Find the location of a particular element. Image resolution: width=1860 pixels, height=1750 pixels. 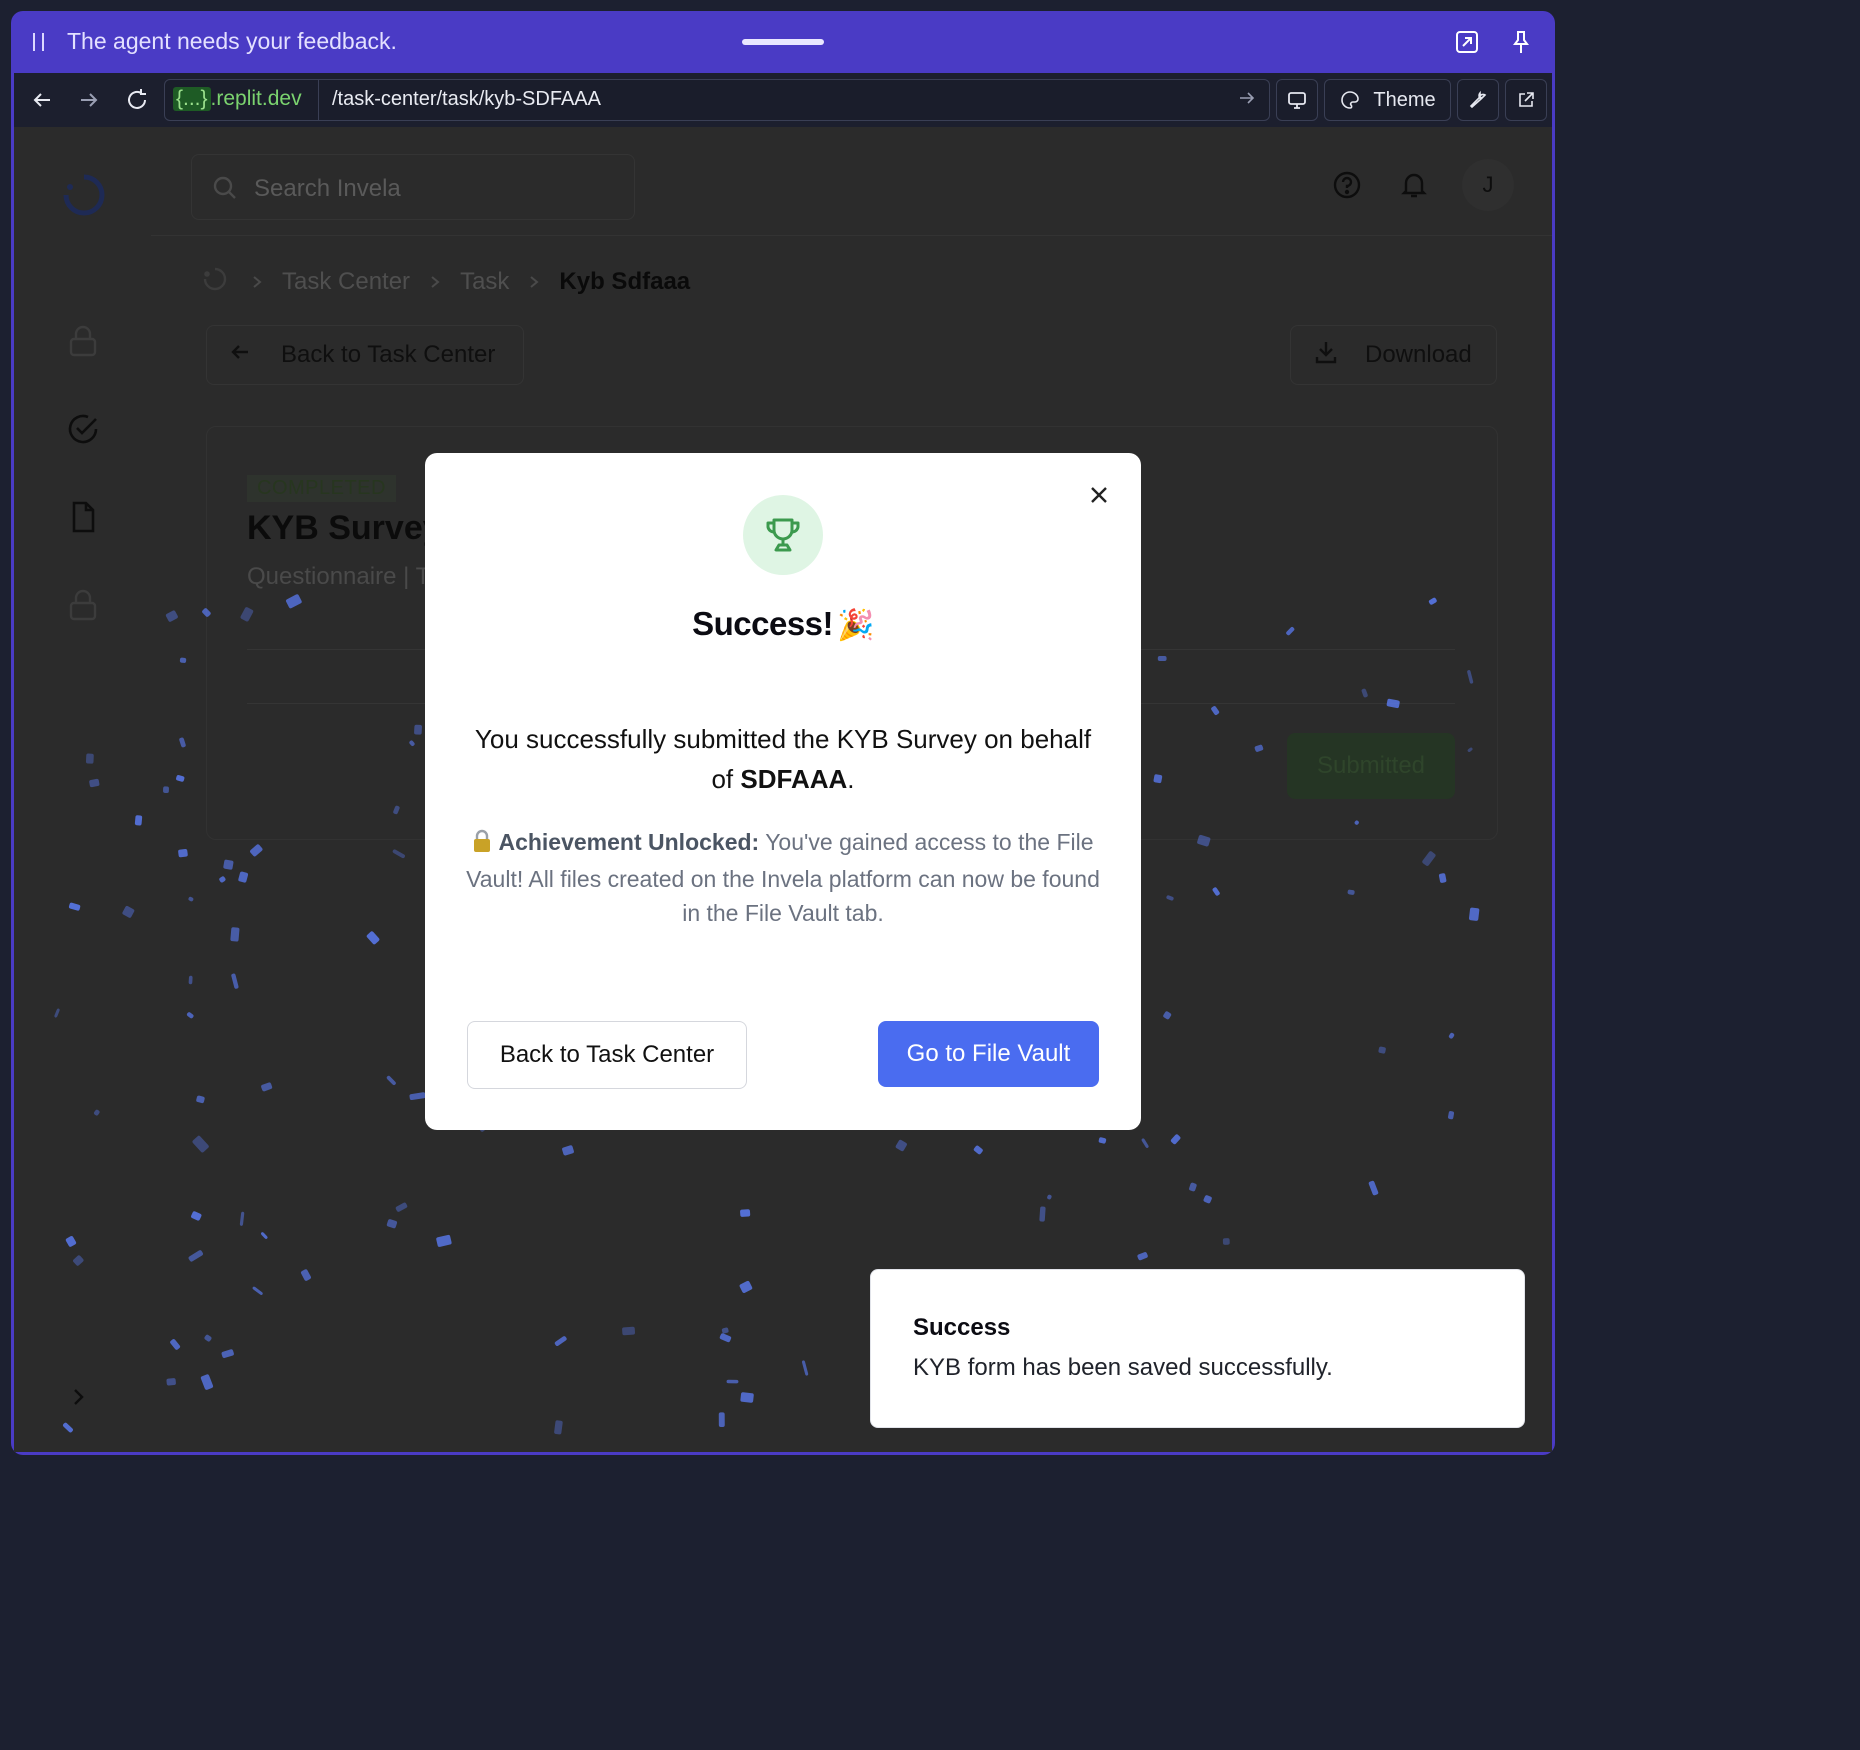

open-in-window-icon is located at coordinates (1467, 42).